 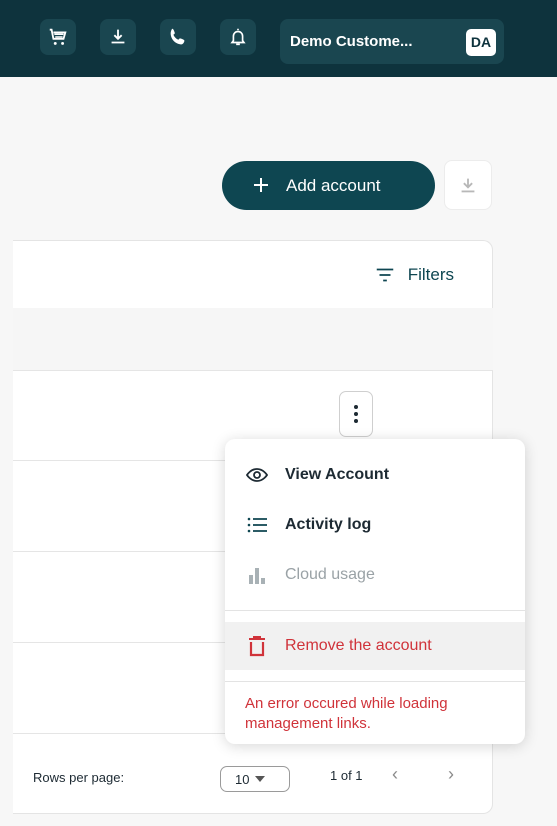 What do you see at coordinates (278, 38) in the screenshot?
I see `top-bar: Demo Custome... DA` at bounding box center [278, 38].